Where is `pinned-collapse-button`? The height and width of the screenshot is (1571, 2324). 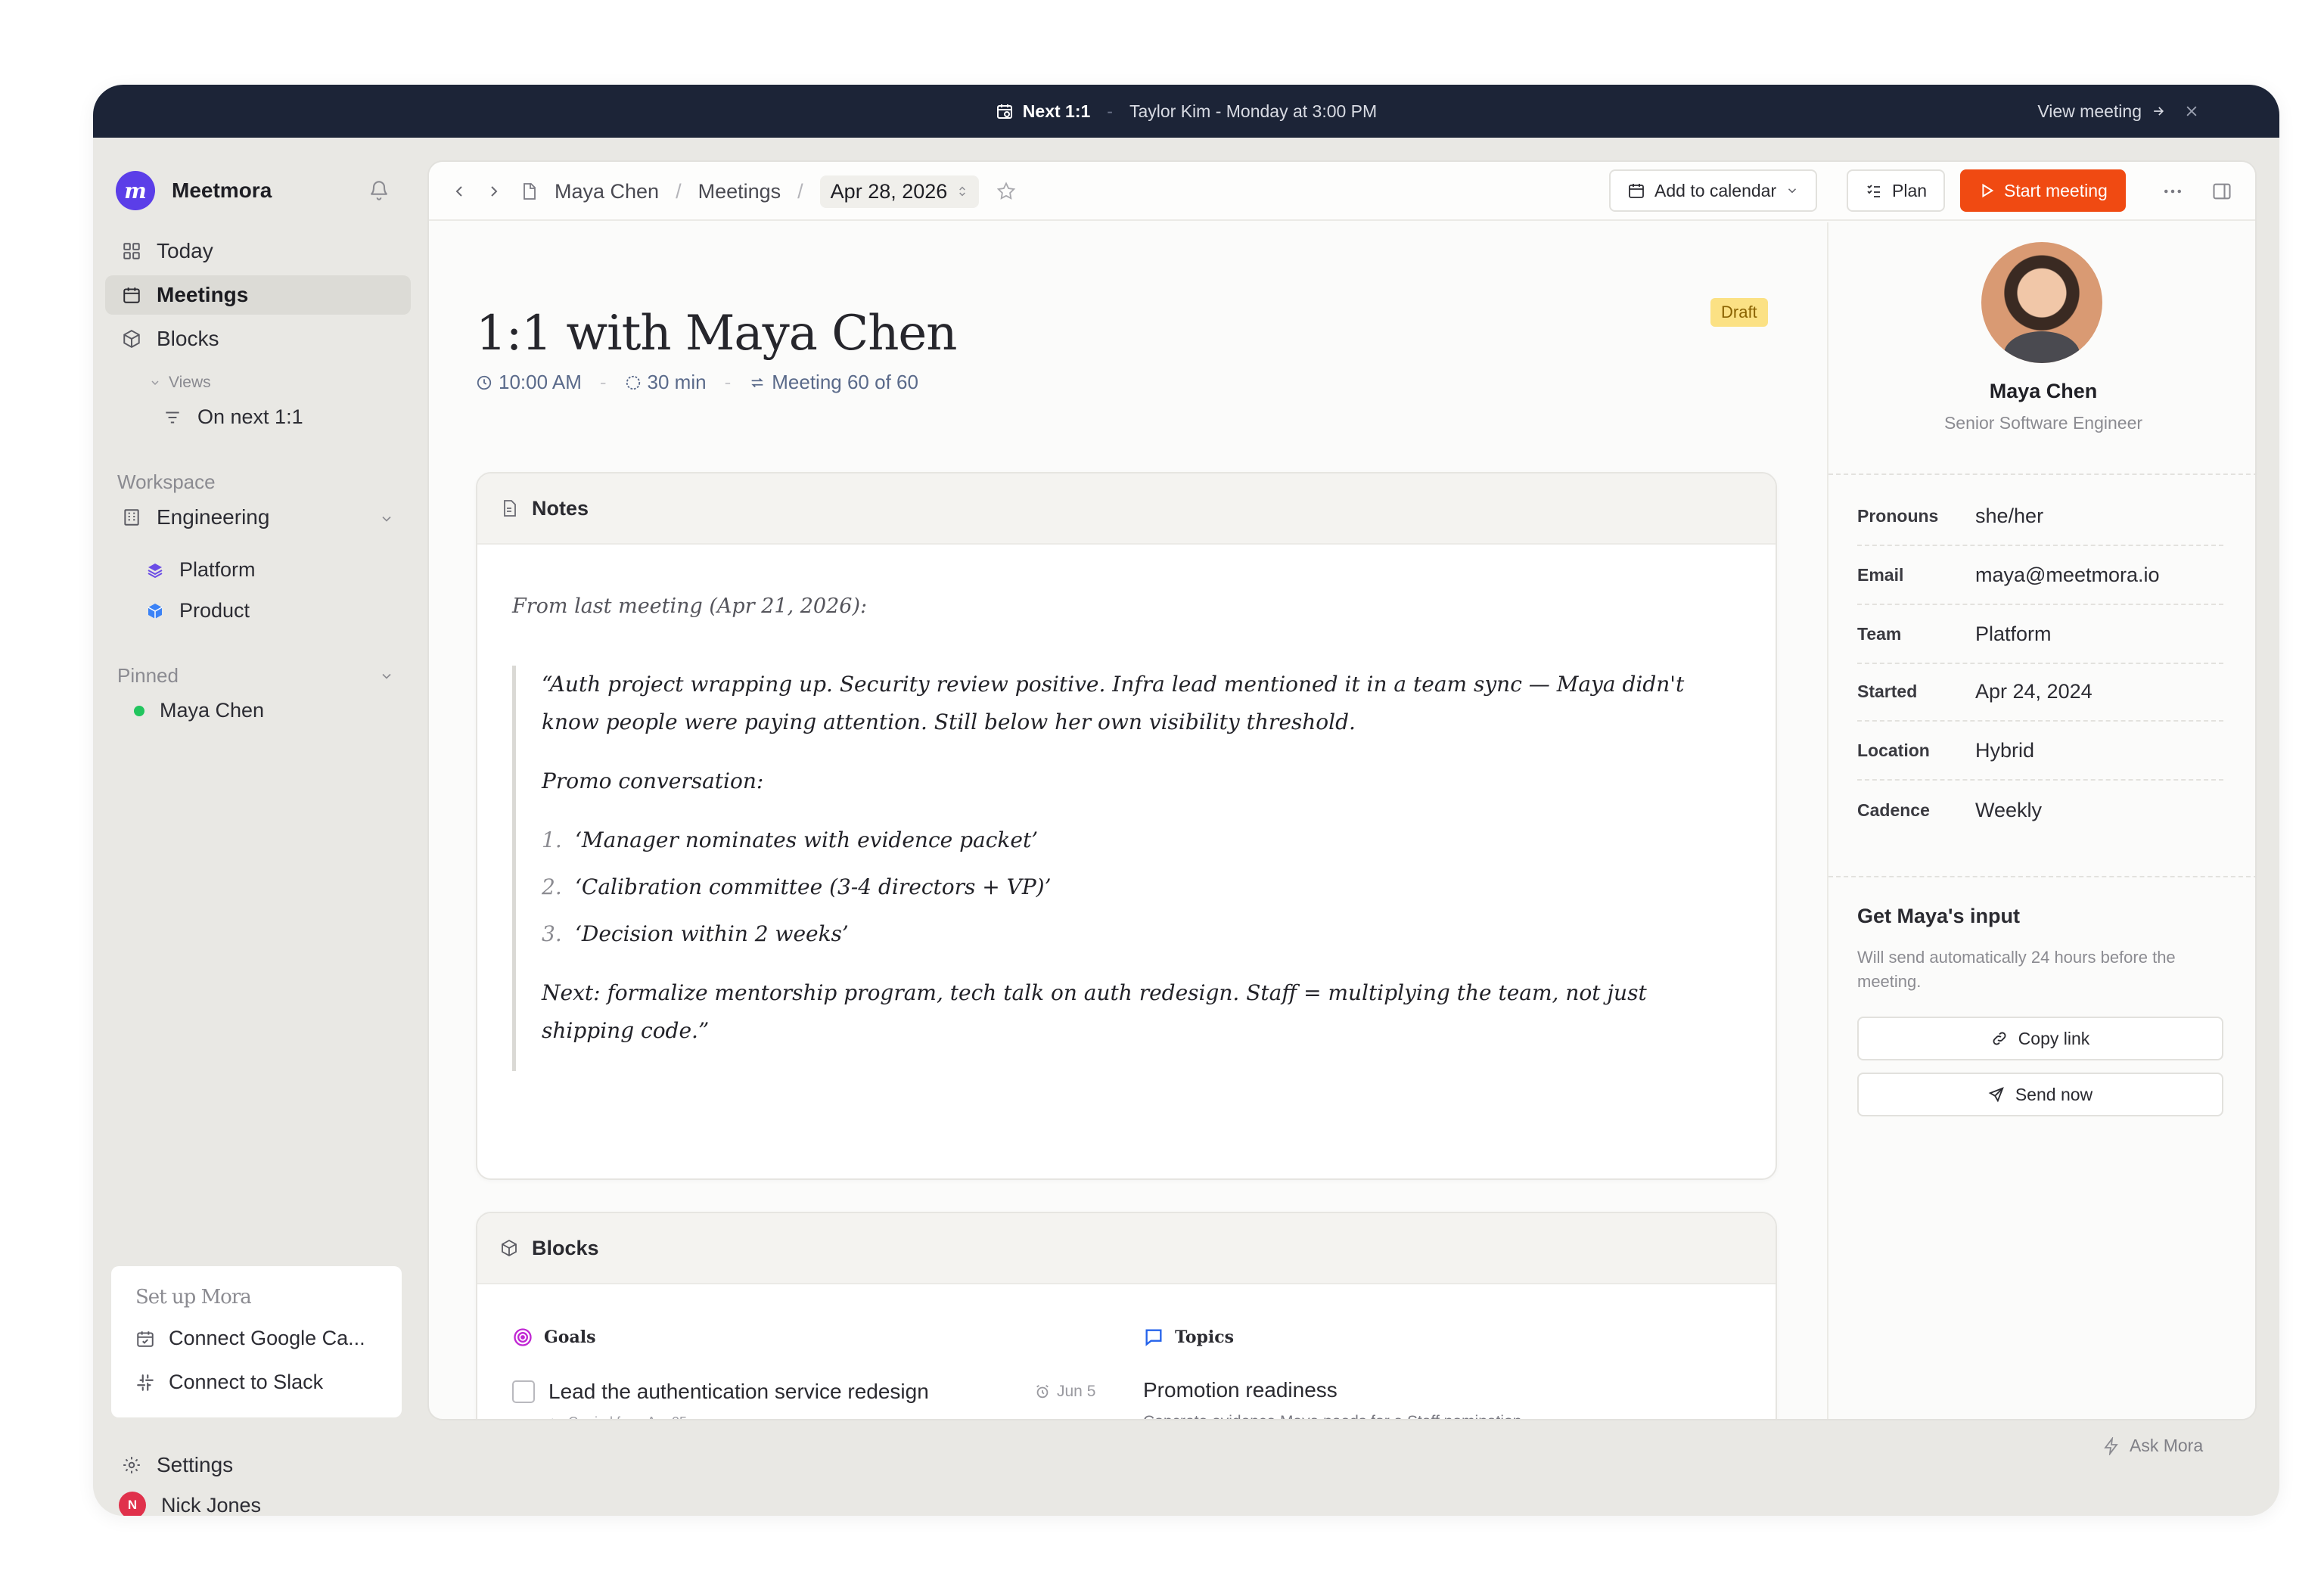 pinned-collapse-button is located at coordinates (386, 678).